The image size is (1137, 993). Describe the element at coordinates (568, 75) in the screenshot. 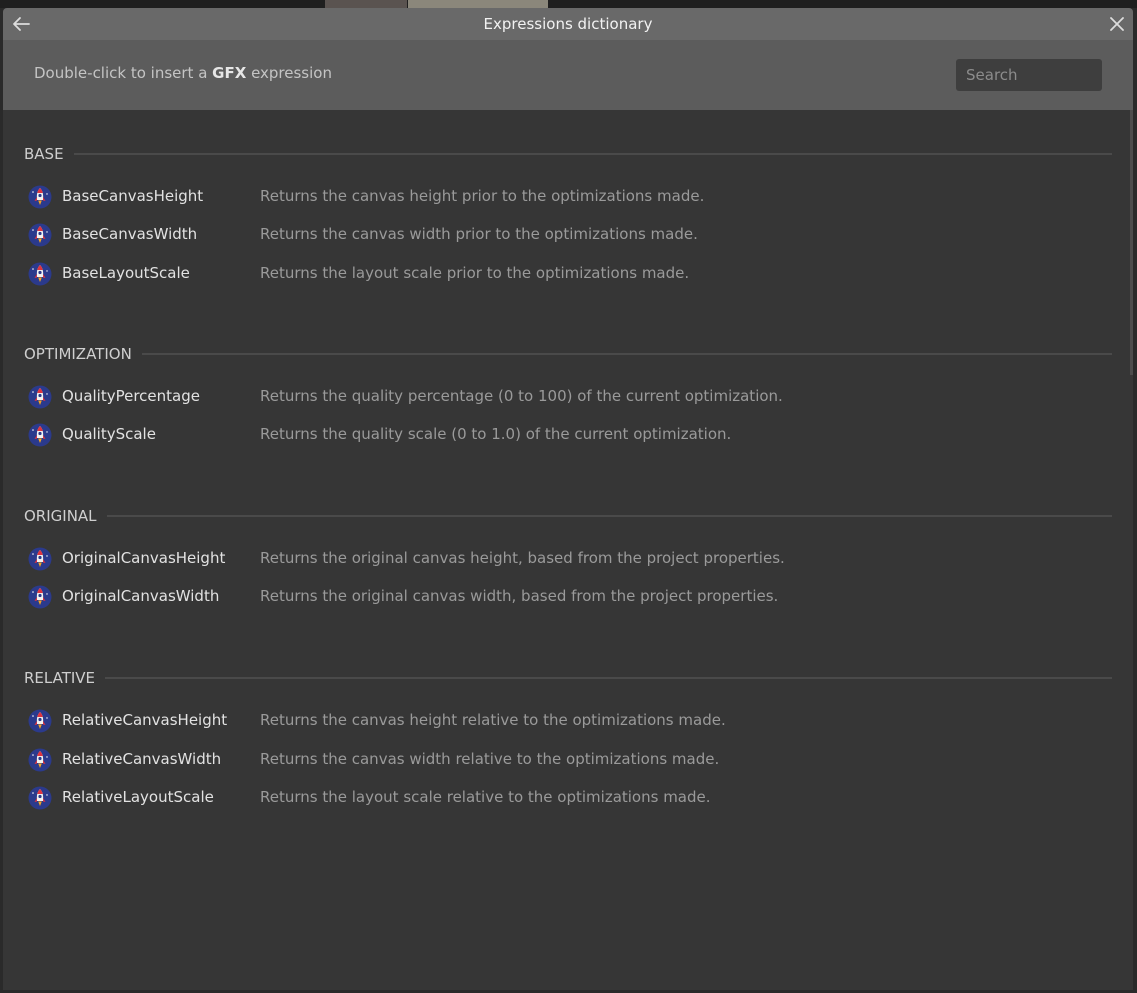

I see `dialog-header: Double-click to insert a GFX expression` at that location.